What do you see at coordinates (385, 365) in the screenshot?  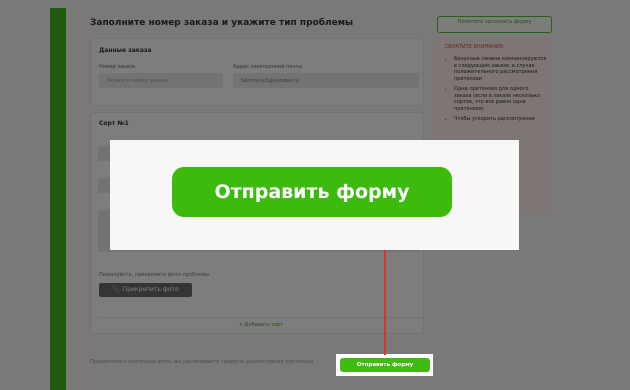 I see `submit-button: Отправить форму` at bounding box center [385, 365].